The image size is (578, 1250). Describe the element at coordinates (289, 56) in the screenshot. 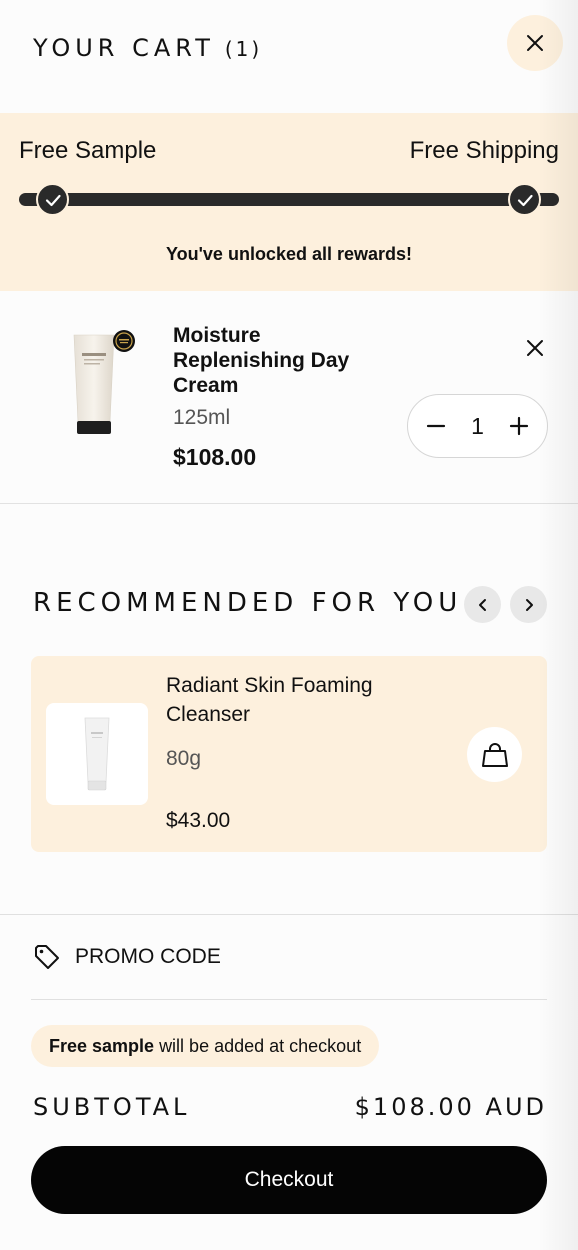

I see `cart-header: YOUR CART (1)` at that location.